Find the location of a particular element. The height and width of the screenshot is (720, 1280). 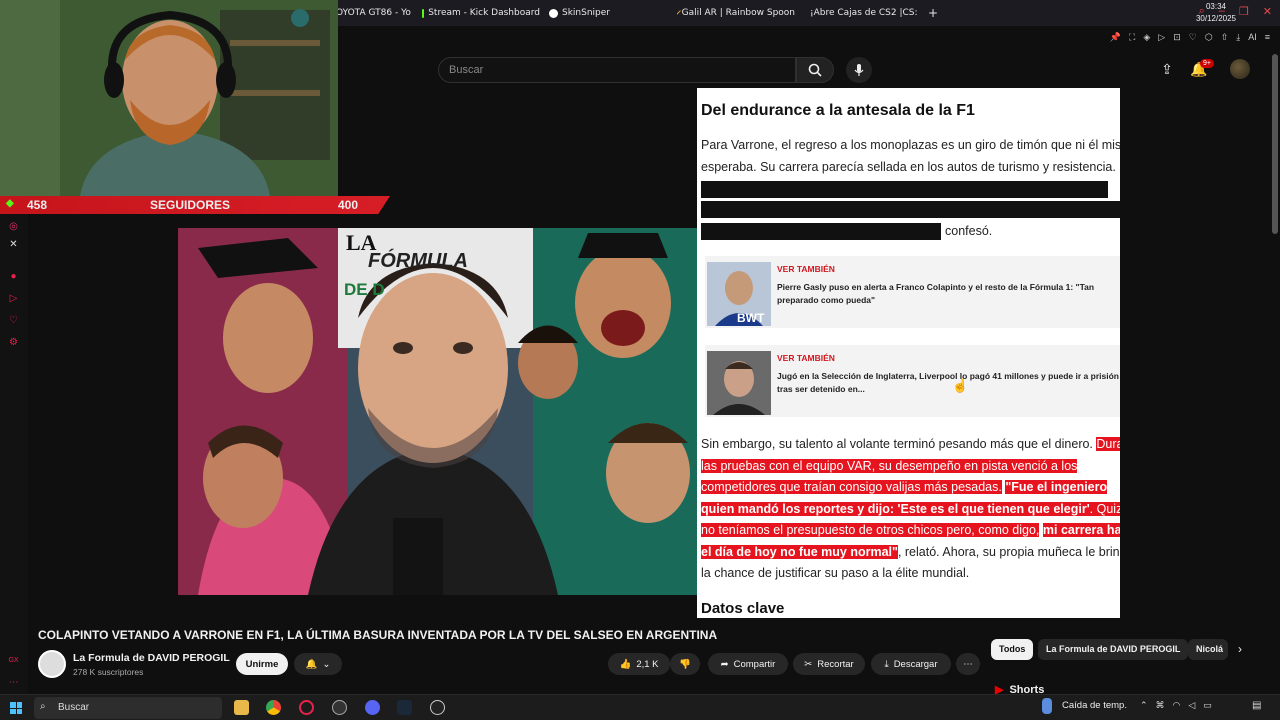

channel-name: La Formula de DAVID PEROGIL is located at coordinates (151, 658).